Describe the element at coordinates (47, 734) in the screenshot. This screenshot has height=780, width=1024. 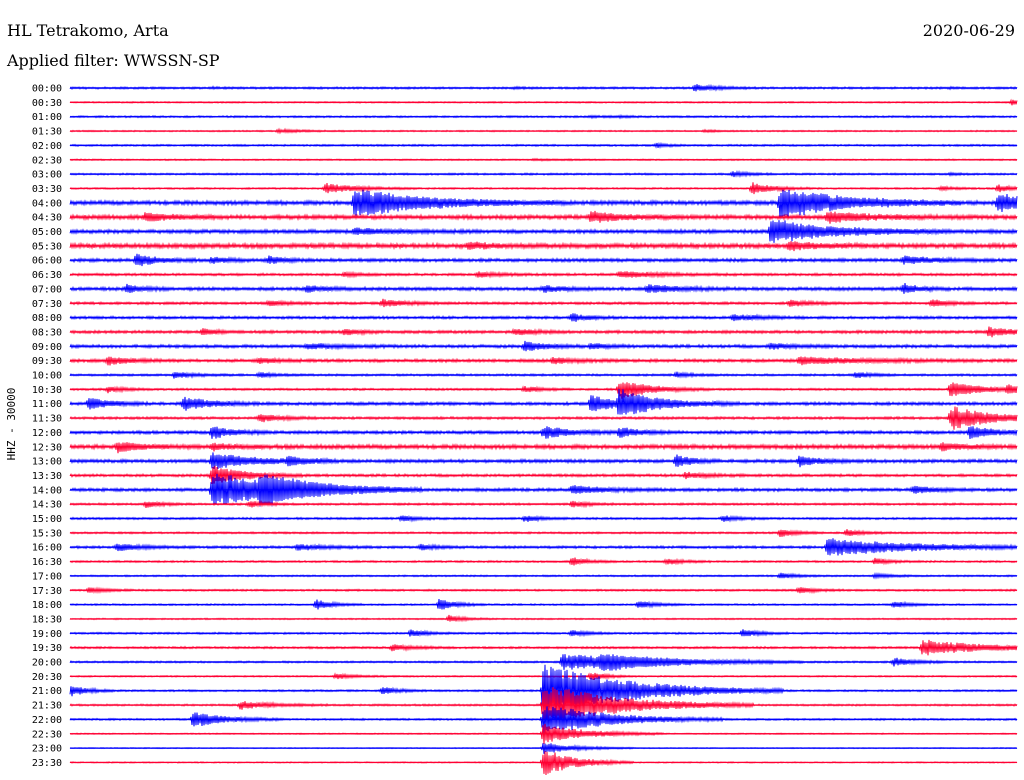
I see `time-tick-label: 22:30` at that location.